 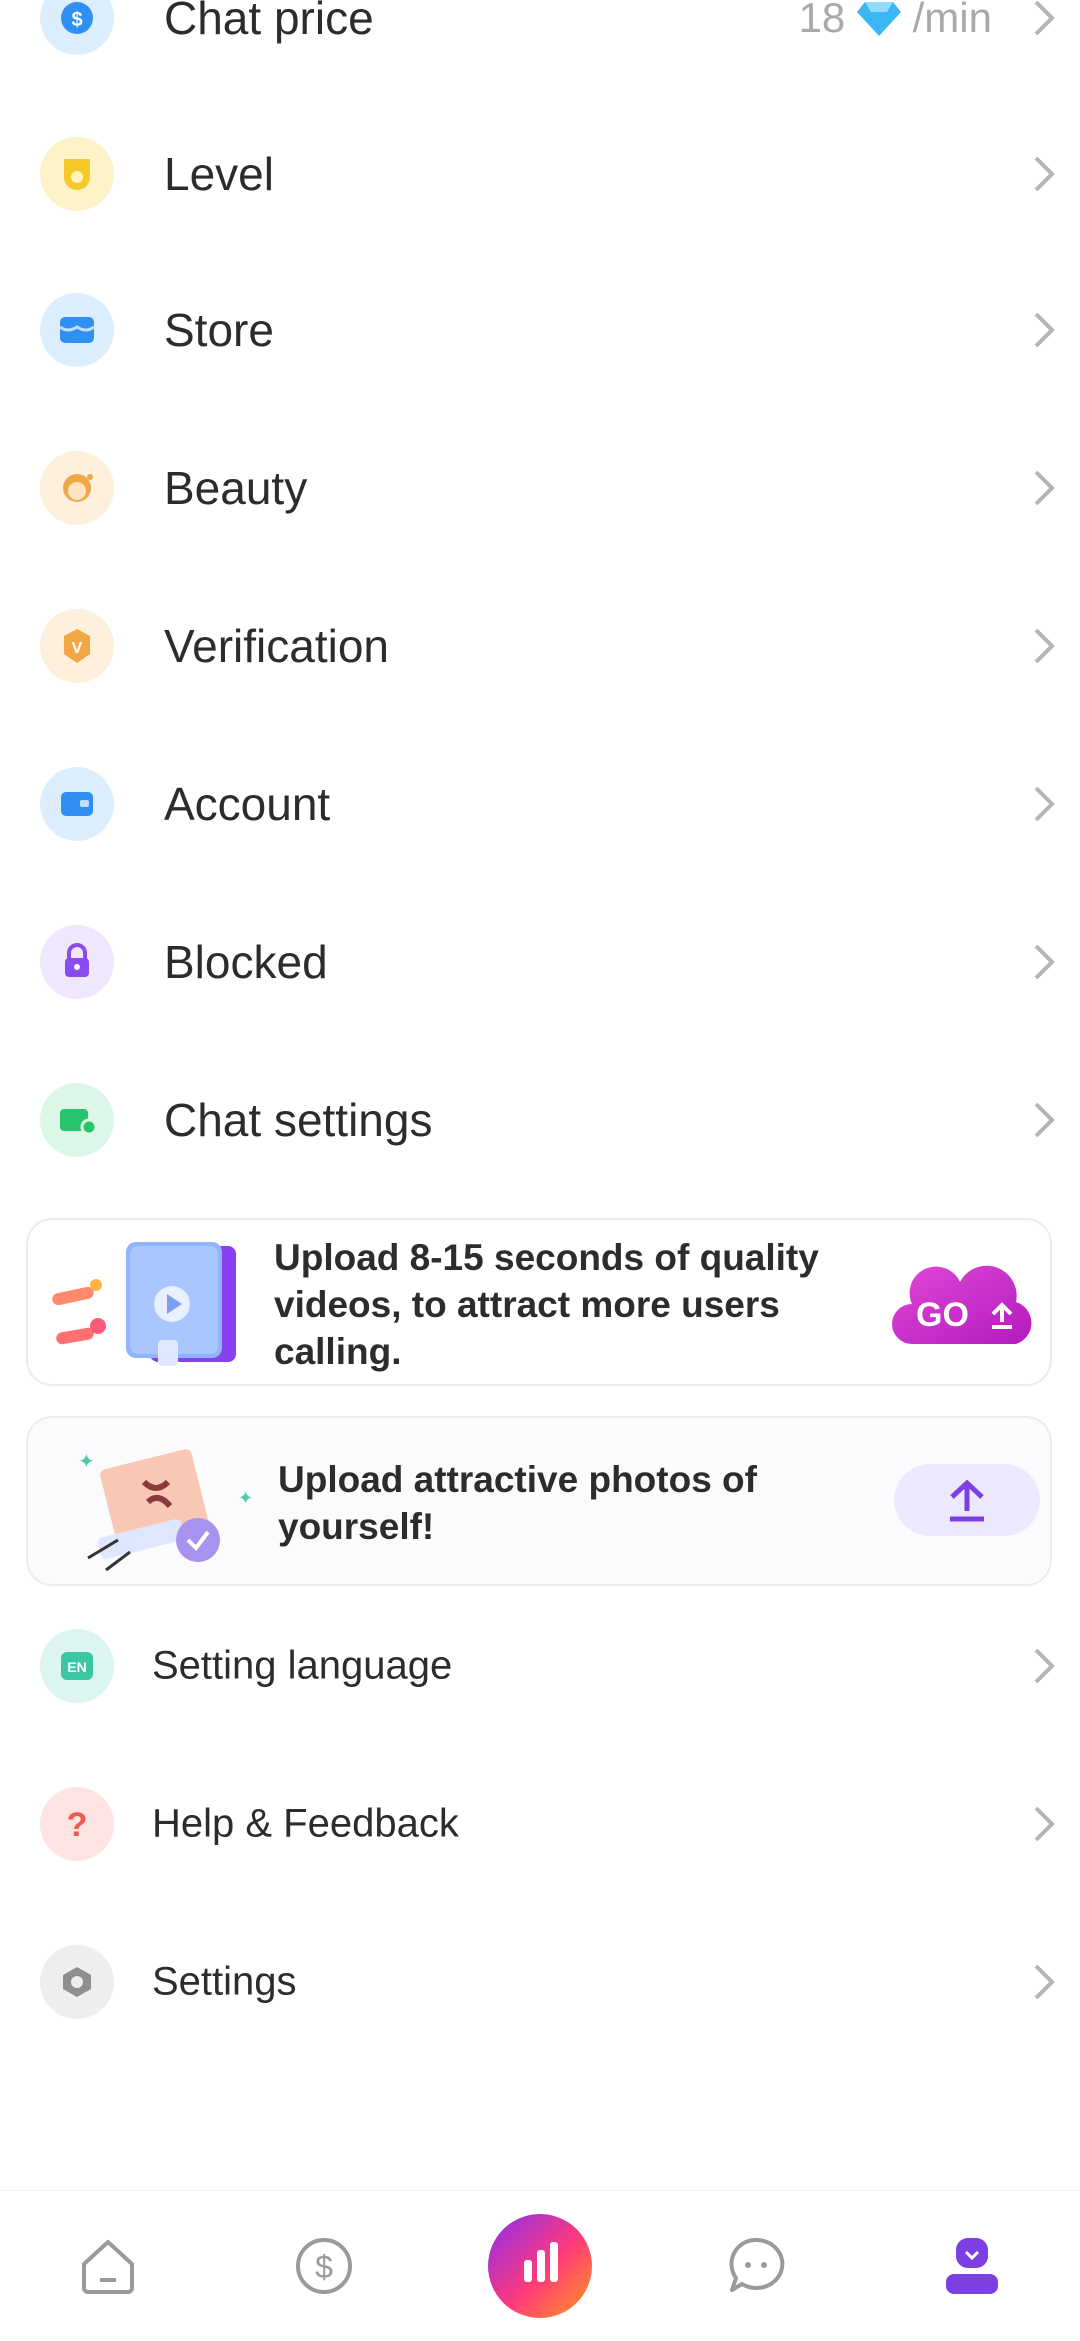 I want to click on bottom-nav-bar: $, so click(x=540, y=2265).